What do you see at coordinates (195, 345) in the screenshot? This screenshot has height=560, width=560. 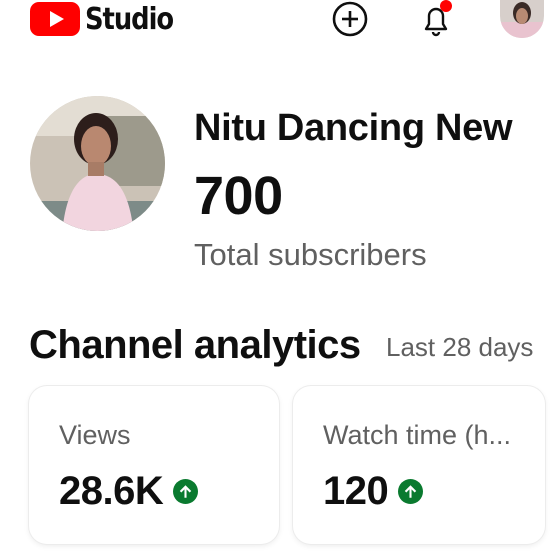 I see `analytics-title: Channel analytics` at bounding box center [195, 345].